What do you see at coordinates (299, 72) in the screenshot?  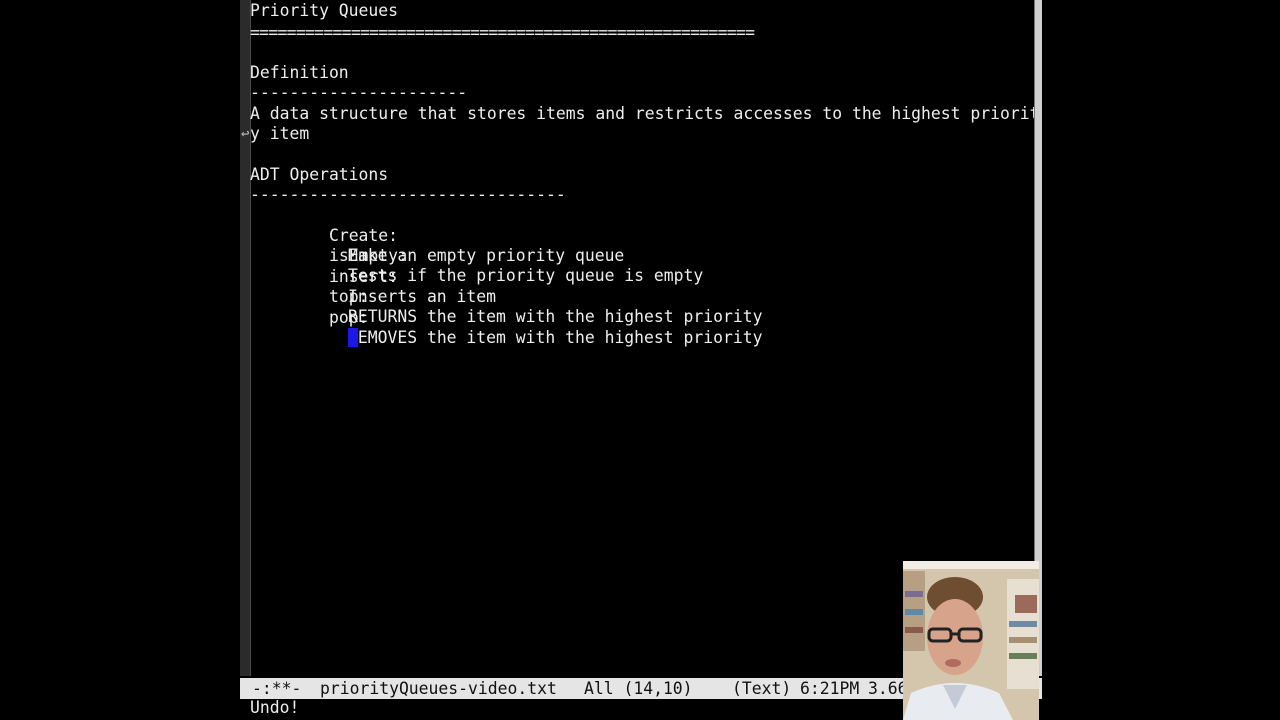 I see `definition-heading: Definition` at bounding box center [299, 72].